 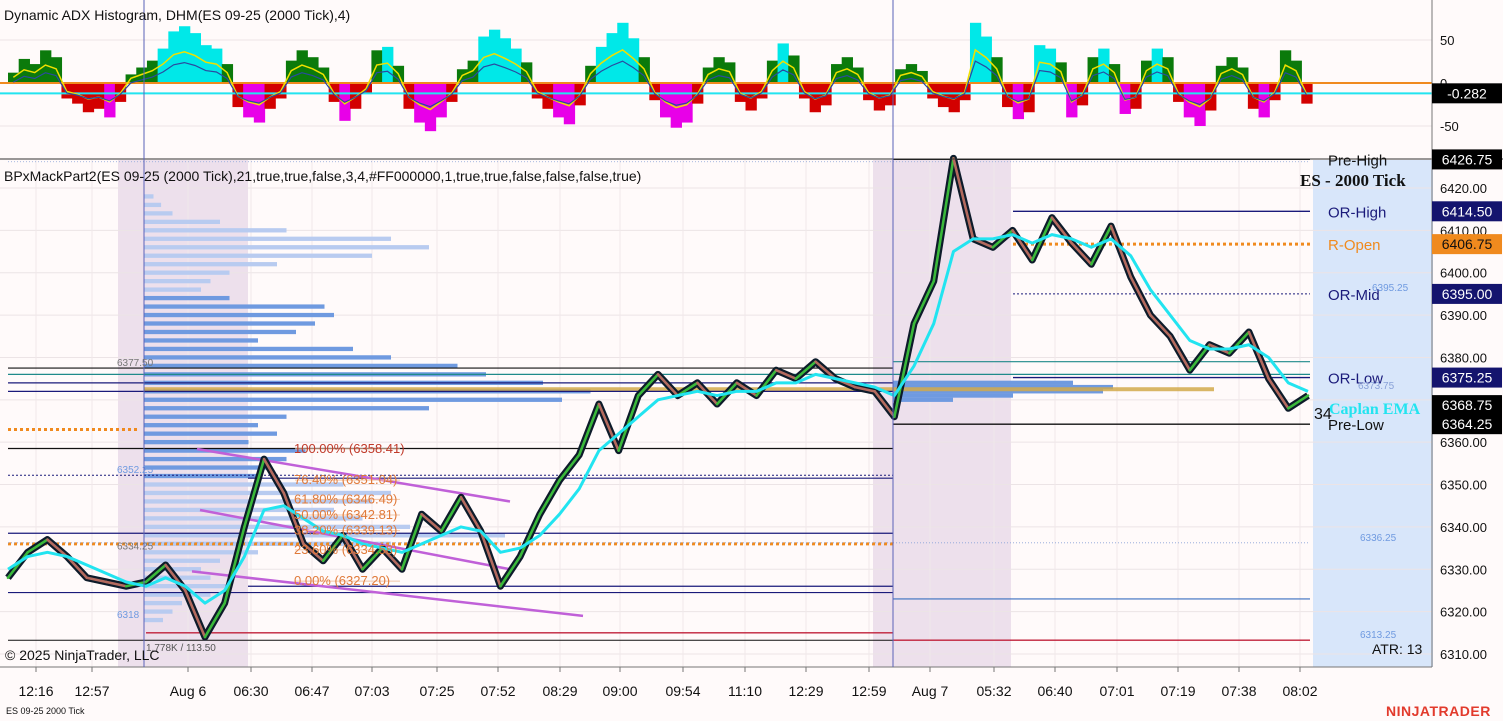 What do you see at coordinates (1447, 40) in the screenshot?
I see `indicator-tick-label: 50` at bounding box center [1447, 40].